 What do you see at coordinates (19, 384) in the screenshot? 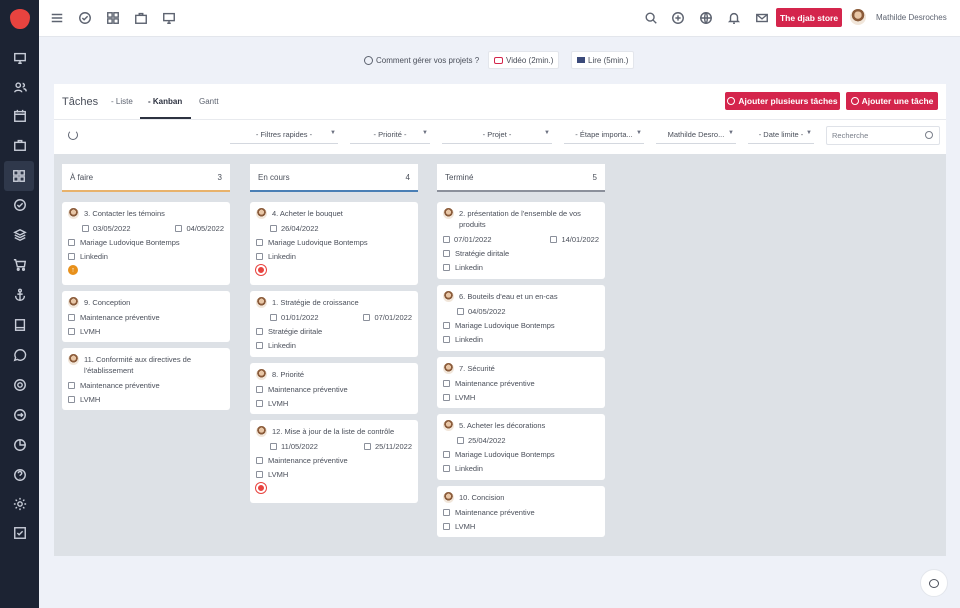
I see `lifebuoy-icon` at bounding box center [19, 384].